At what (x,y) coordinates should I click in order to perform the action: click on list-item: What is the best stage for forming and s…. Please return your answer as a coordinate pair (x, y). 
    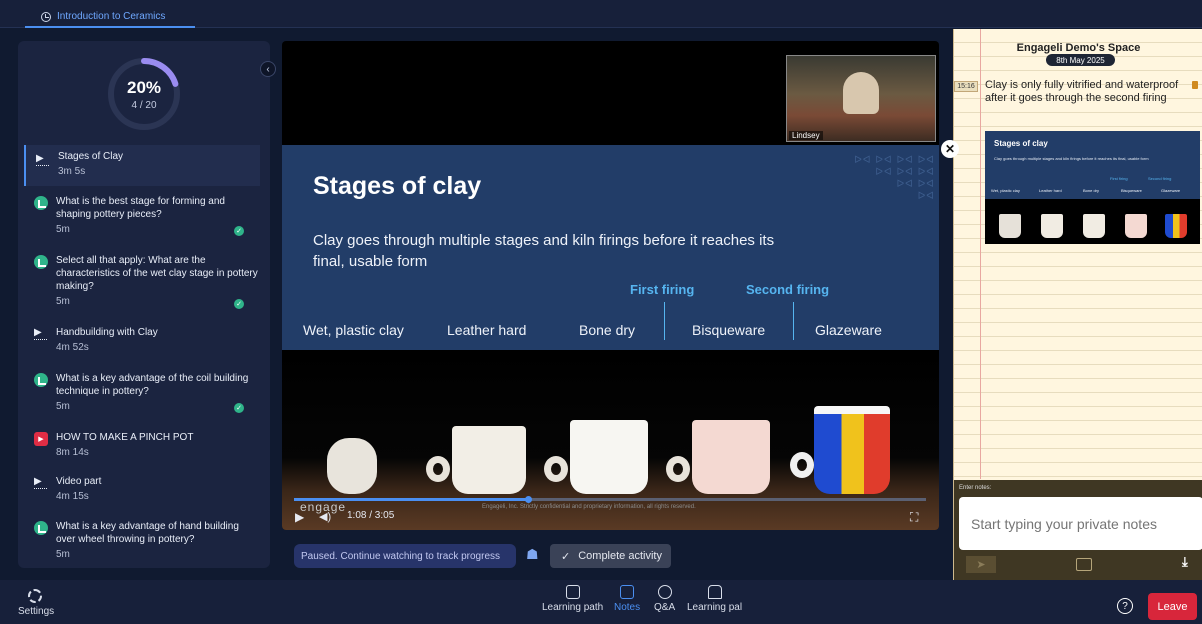
    Looking at the image, I should click on (142, 215).